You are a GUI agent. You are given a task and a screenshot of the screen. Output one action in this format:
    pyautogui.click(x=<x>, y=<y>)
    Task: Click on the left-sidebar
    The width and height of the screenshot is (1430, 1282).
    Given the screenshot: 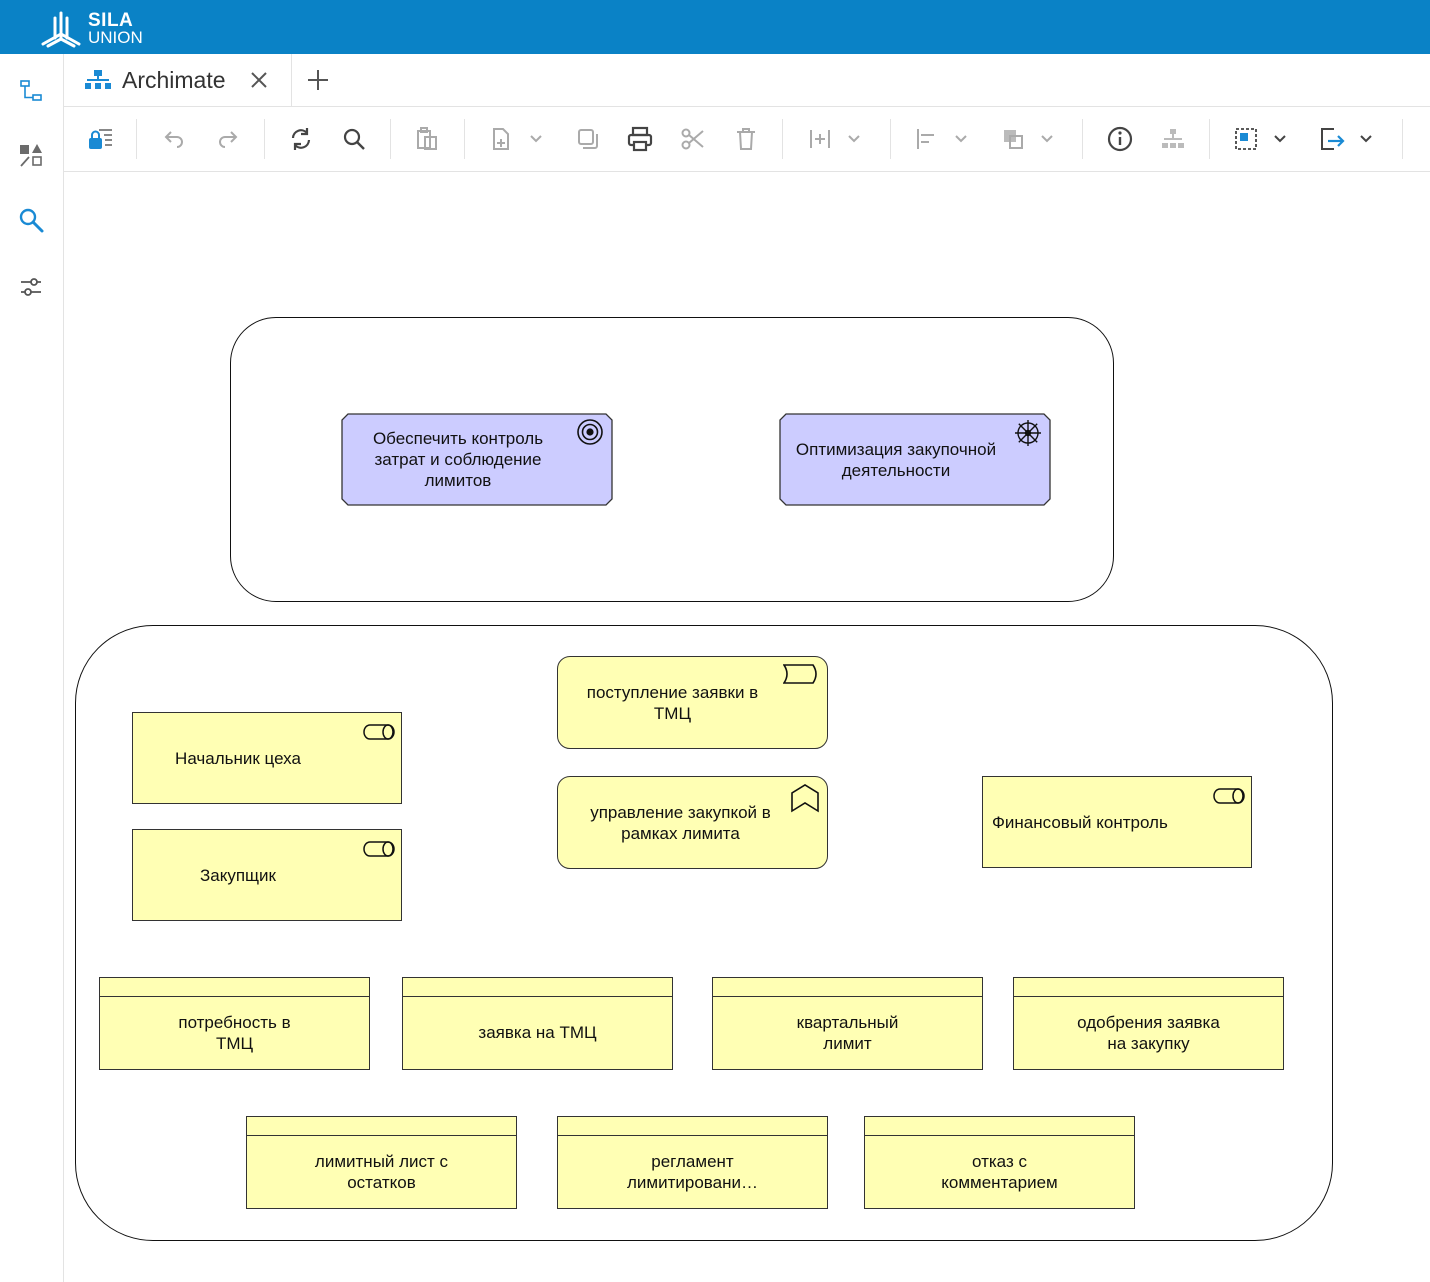 What is the action you would take?
    pyautogui.click(x=32, y=668)
    